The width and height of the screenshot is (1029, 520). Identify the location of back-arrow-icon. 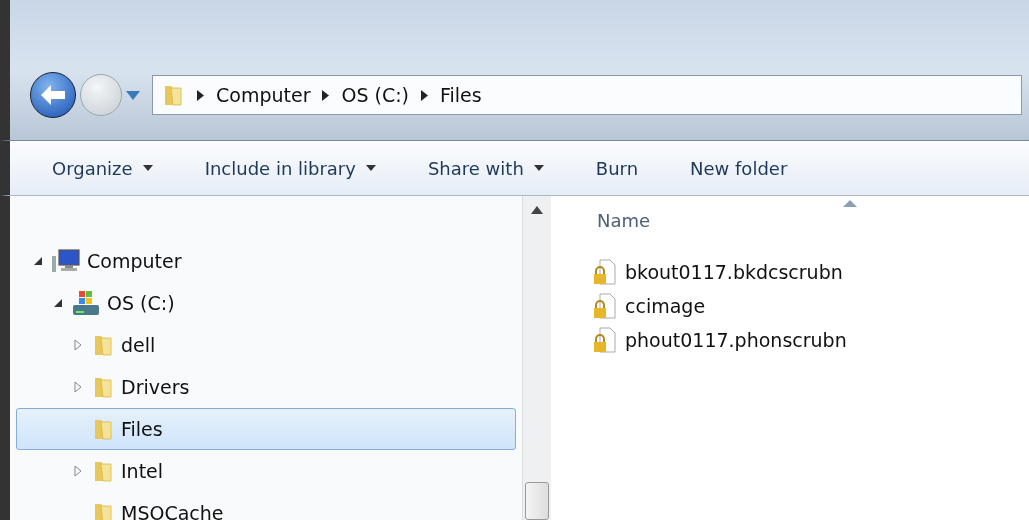
(53, 95).